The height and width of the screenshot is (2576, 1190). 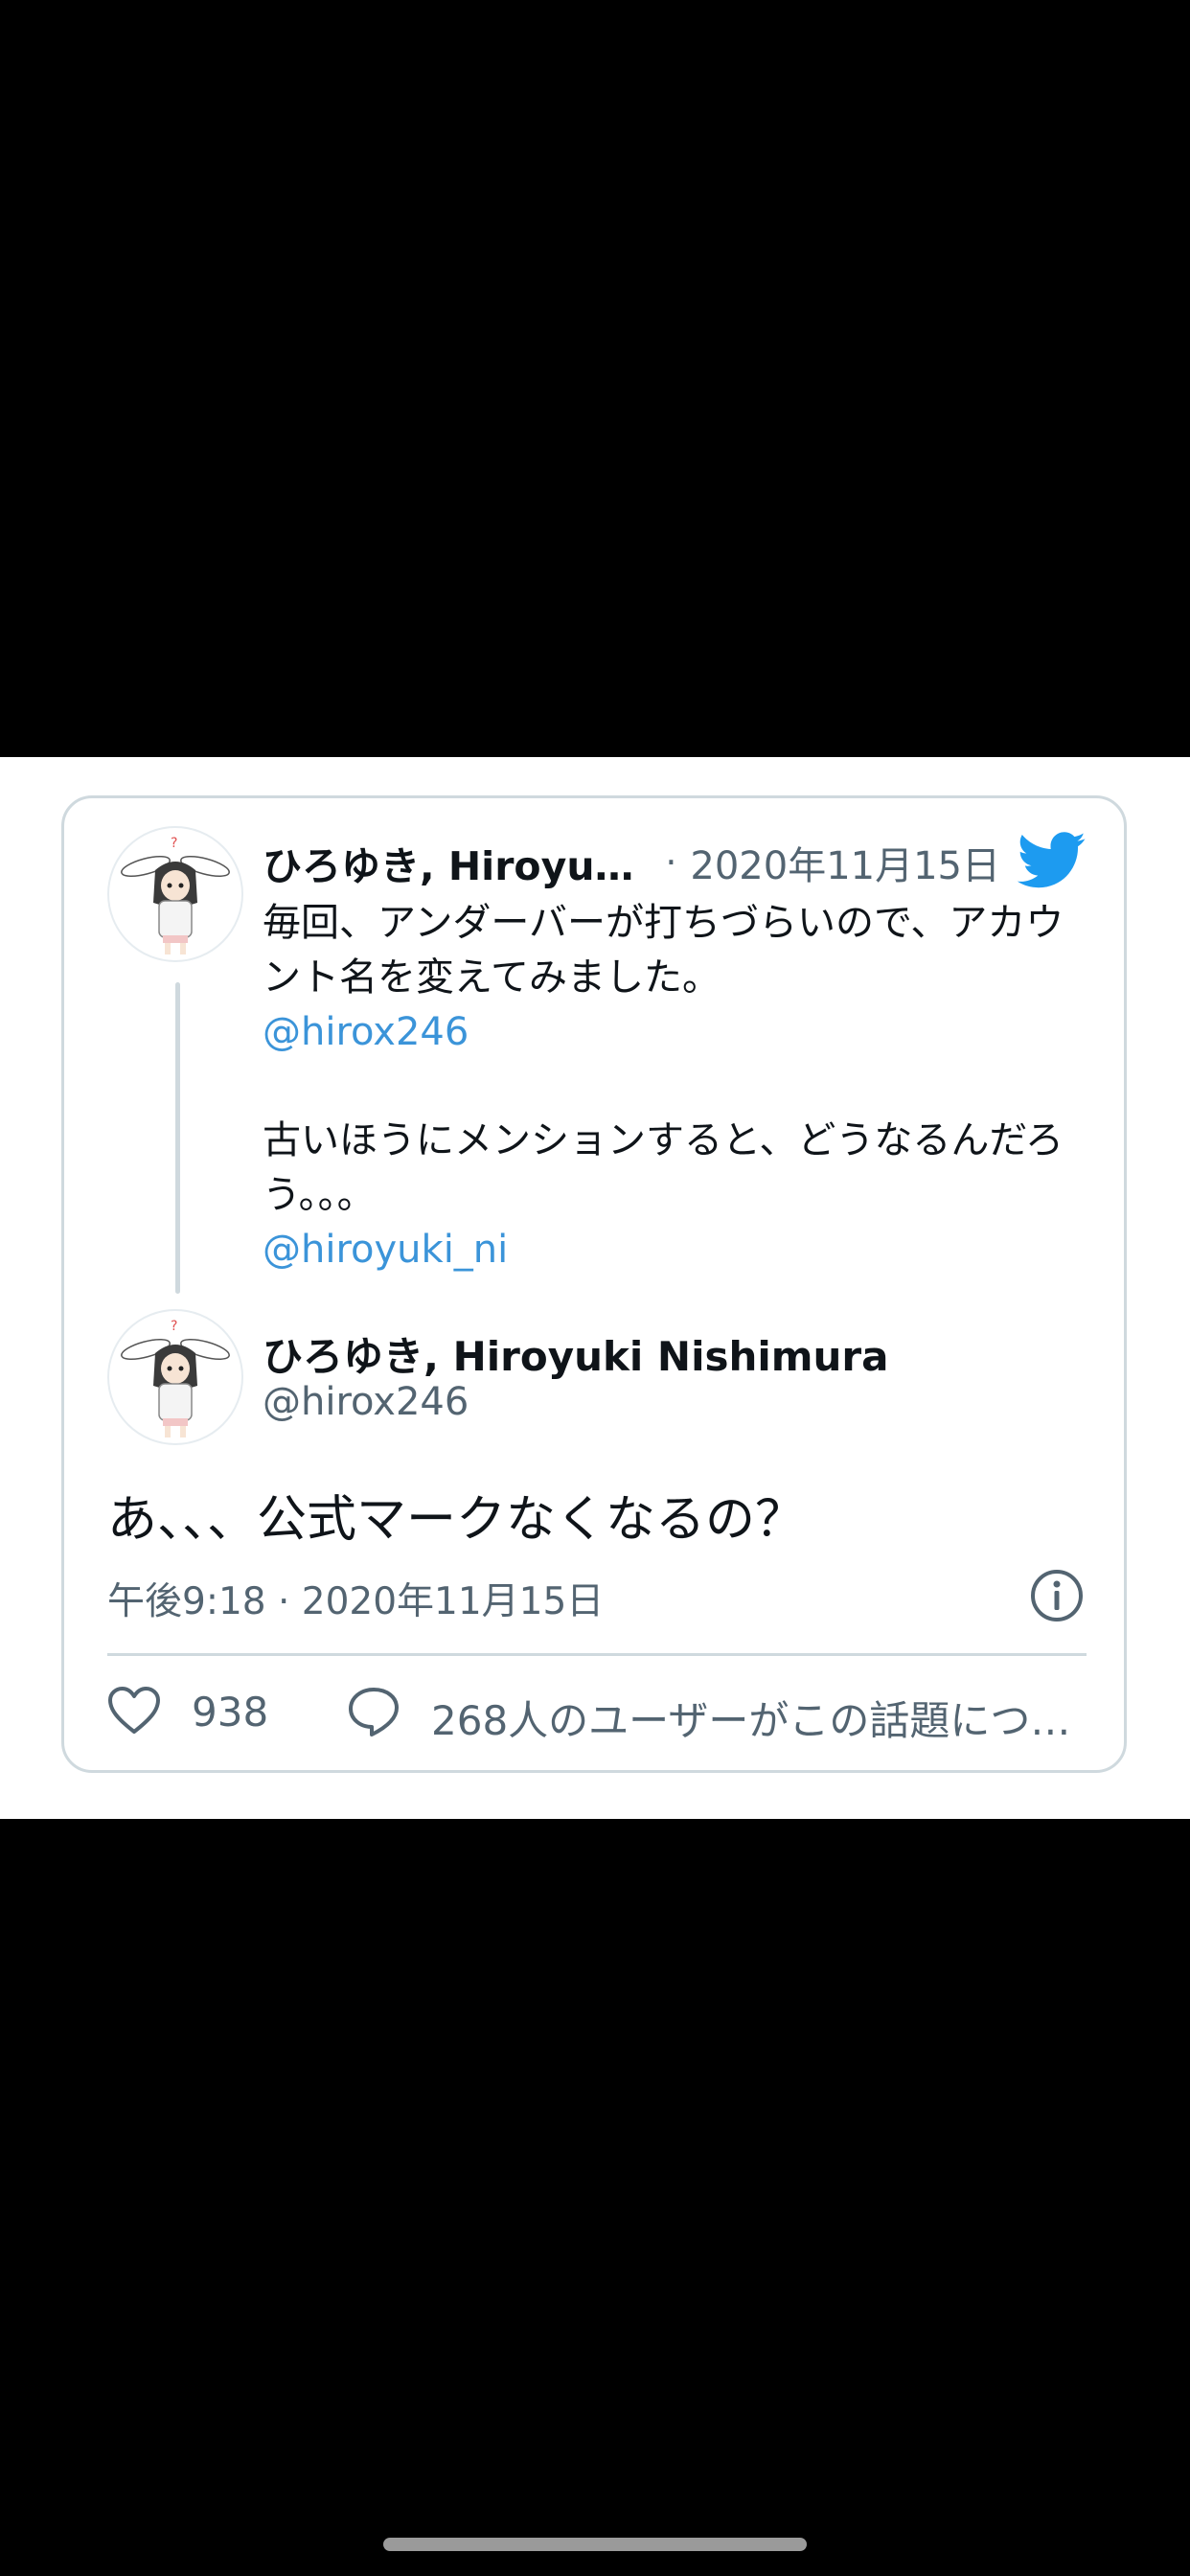 I want to click on quoted-date: 2020年11月15日, so click(x=845, y=862).